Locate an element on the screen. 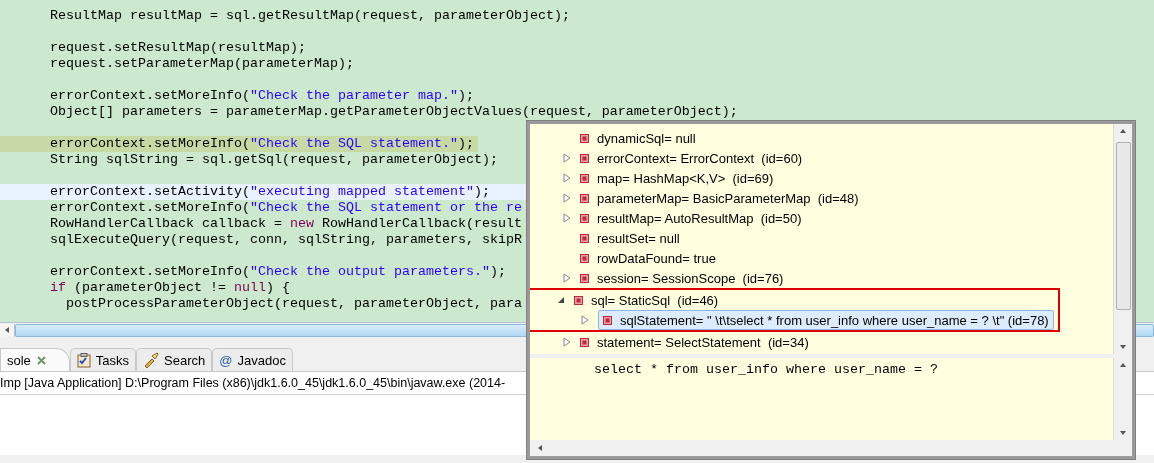  variable-label: sql= StaticSql (id=46) is located at coordinates (655, 300).